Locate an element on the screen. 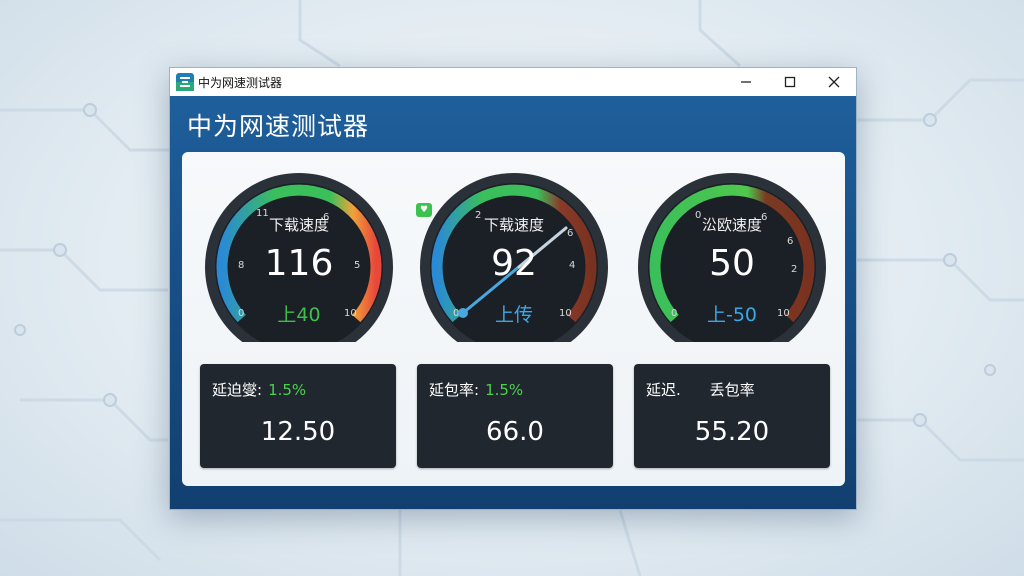 The height and width of the screenshot is (576, 1024). card-label: 延迟. 丢包率 is located at coordinates (700, 389).